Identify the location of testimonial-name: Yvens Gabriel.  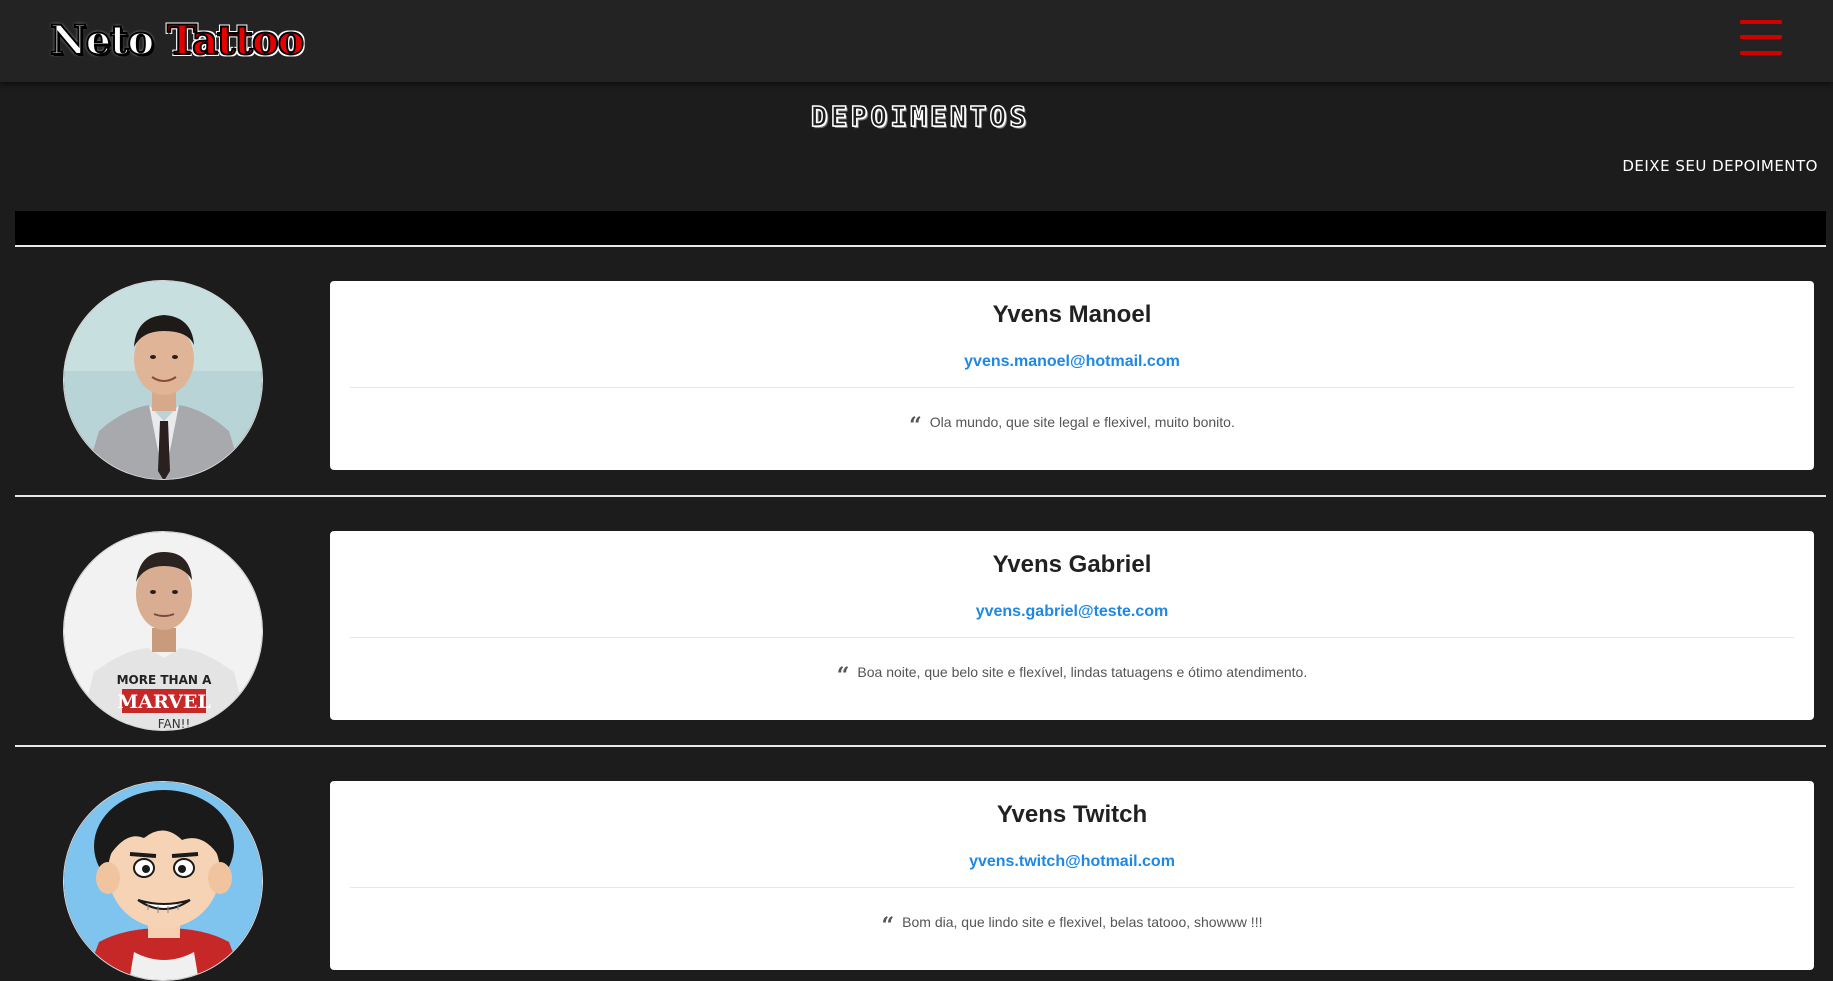
(1072, 564).